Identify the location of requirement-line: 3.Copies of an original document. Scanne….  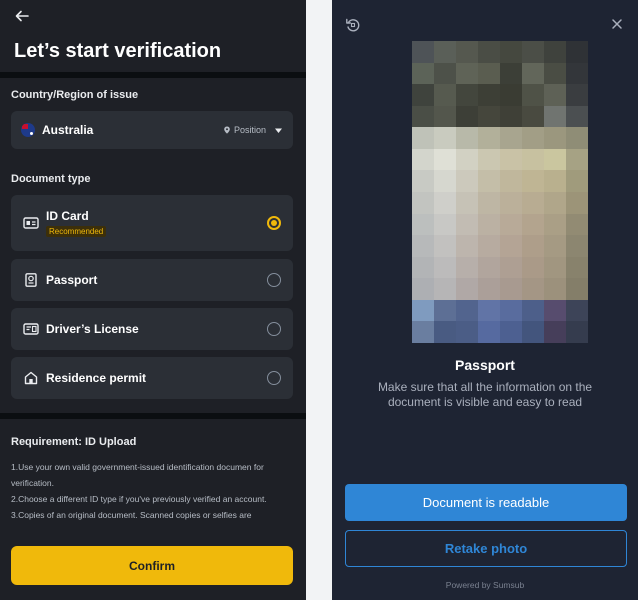
(131, 515).